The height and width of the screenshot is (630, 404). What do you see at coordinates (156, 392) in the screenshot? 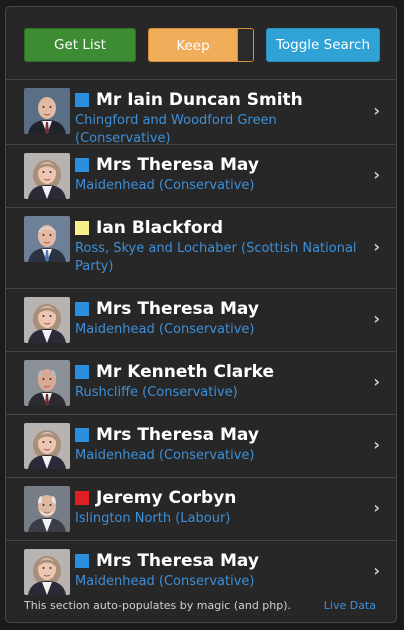
I see `member-constituency: Rushcliffe (Conservative)` at bounding box center [156, 392].